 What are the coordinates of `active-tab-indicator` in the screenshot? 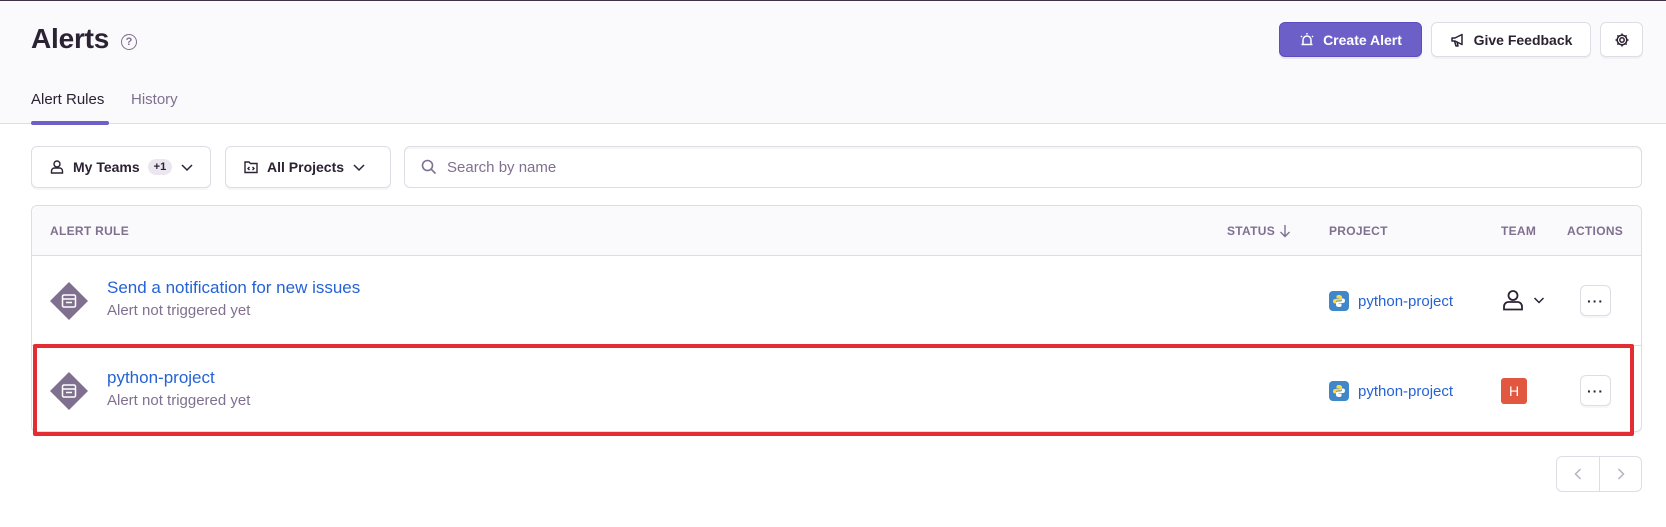 It's located at (70, 123).